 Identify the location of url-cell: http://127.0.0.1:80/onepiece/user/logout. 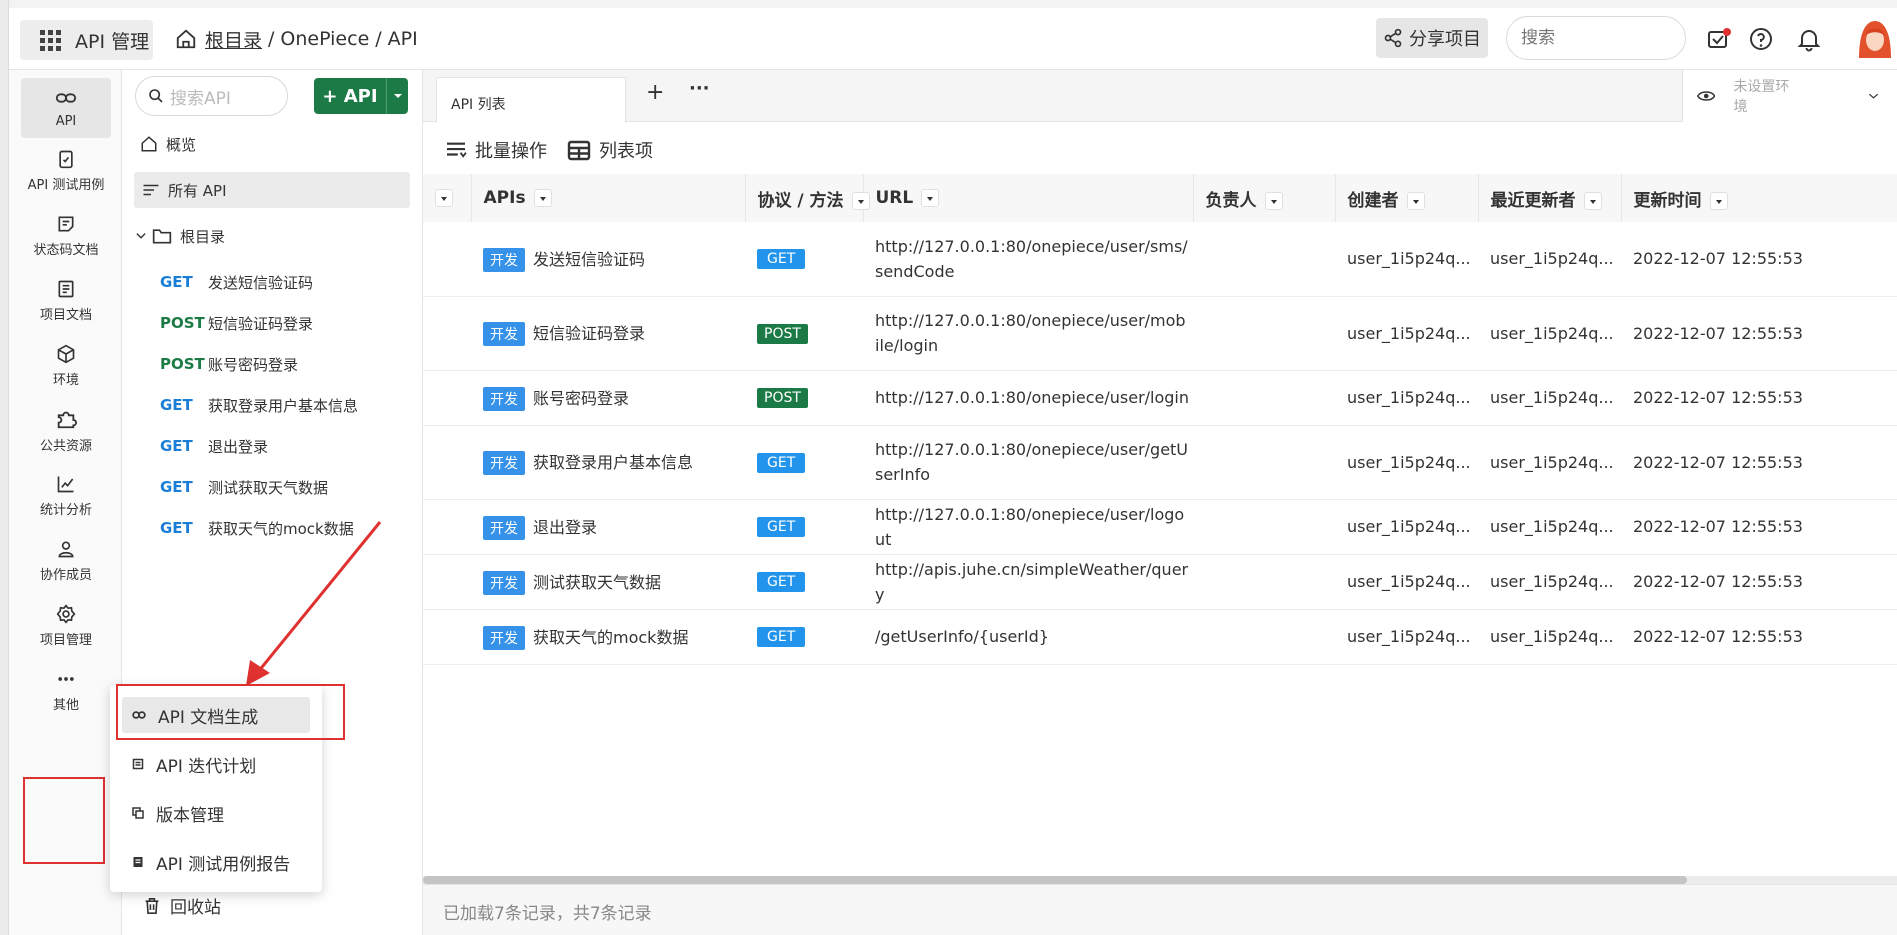
(1028, 527).